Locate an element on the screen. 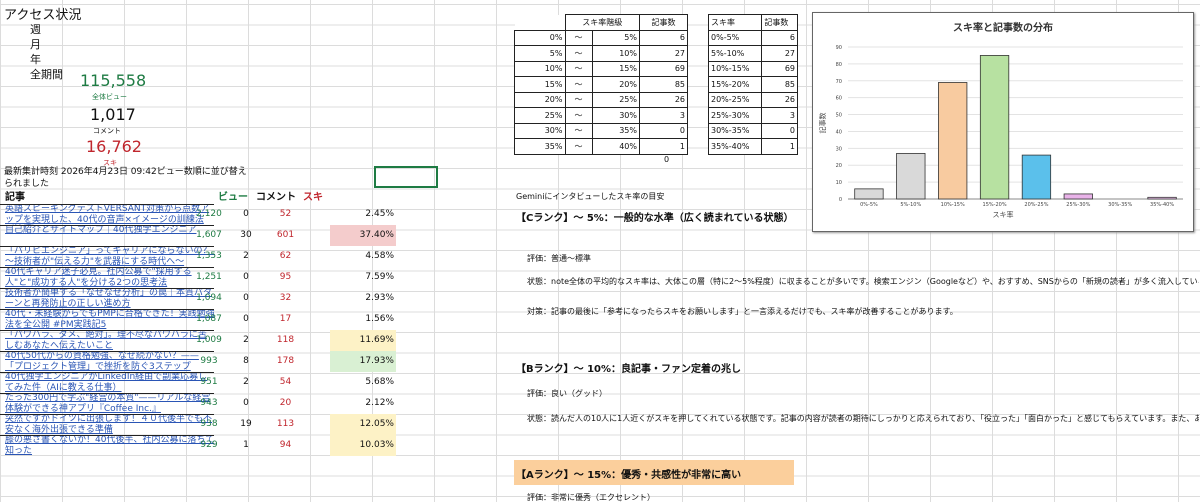 This screenshot has height=503, width=1200. rate-label: 0%-5% is located at coordinates (735, 37).